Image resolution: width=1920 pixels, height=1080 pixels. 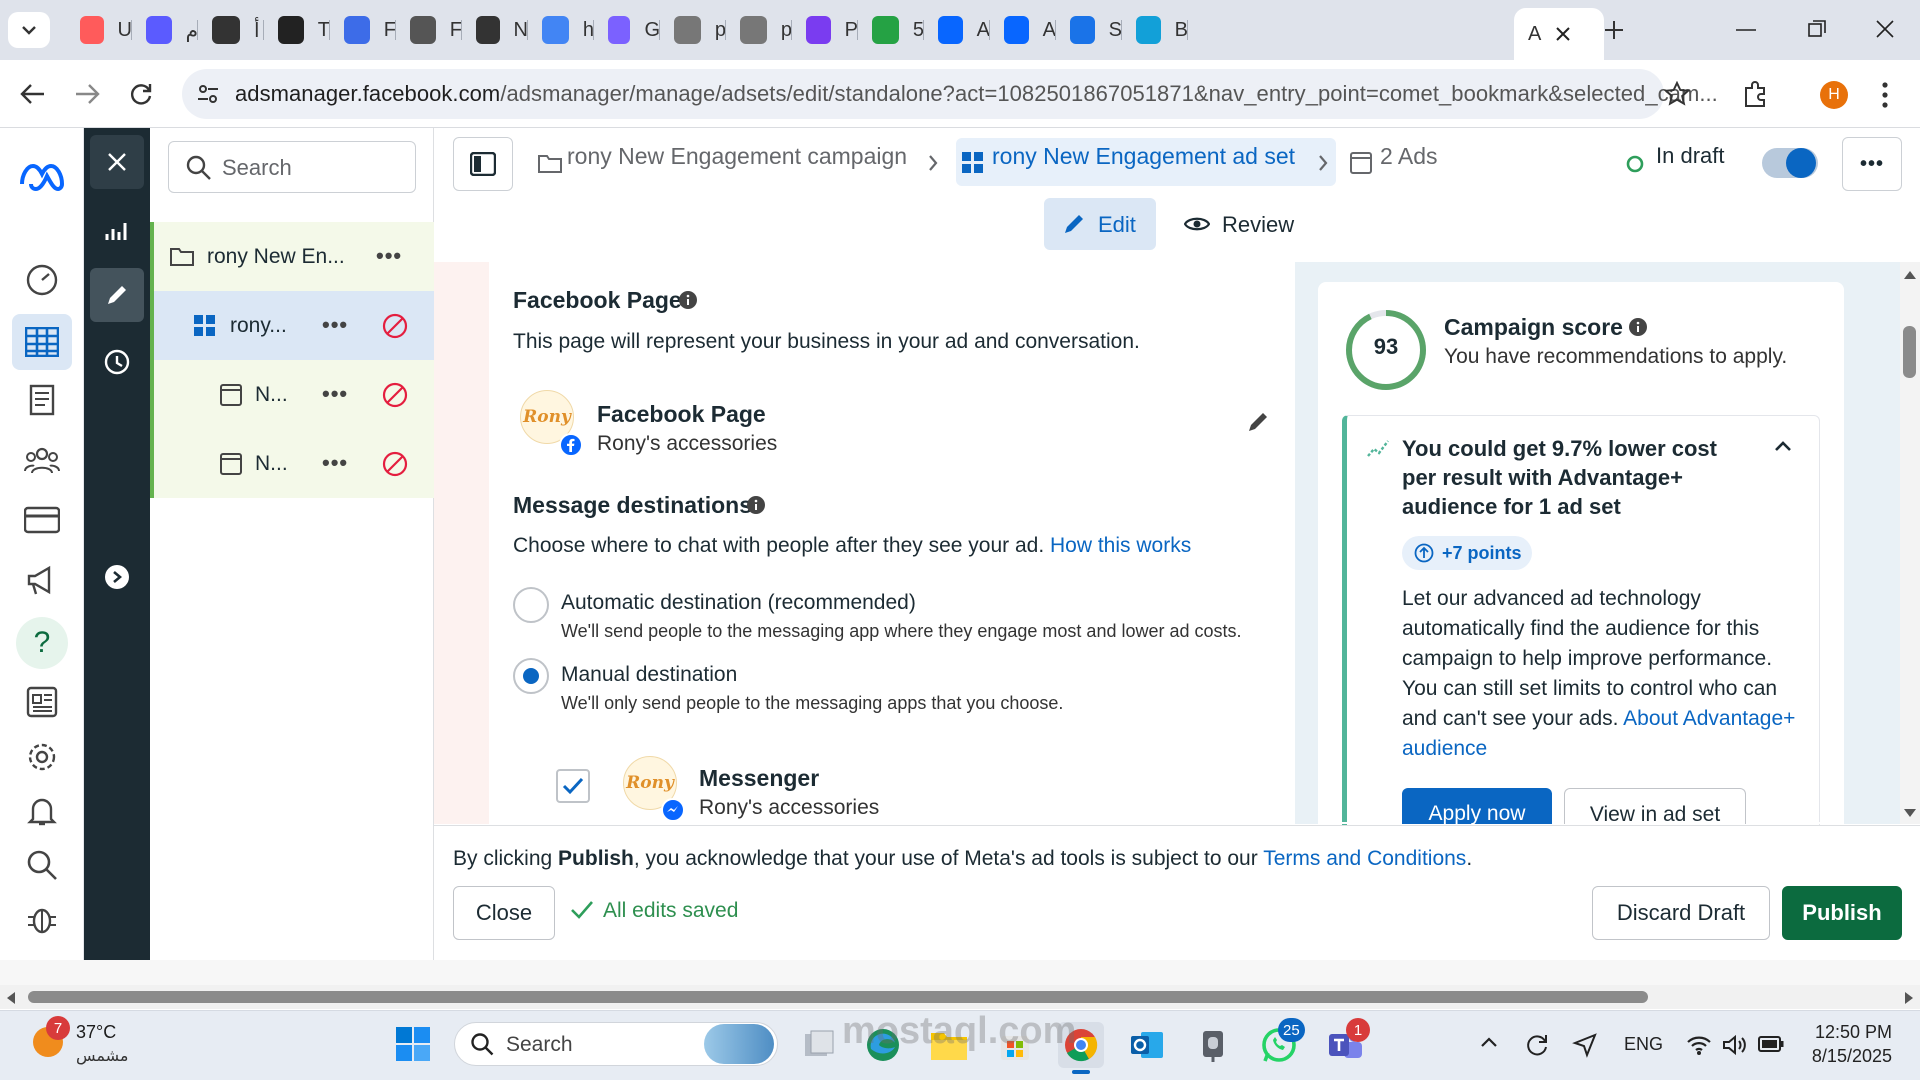 I want to click on rail-edit-button, so click(x=117, y=295).